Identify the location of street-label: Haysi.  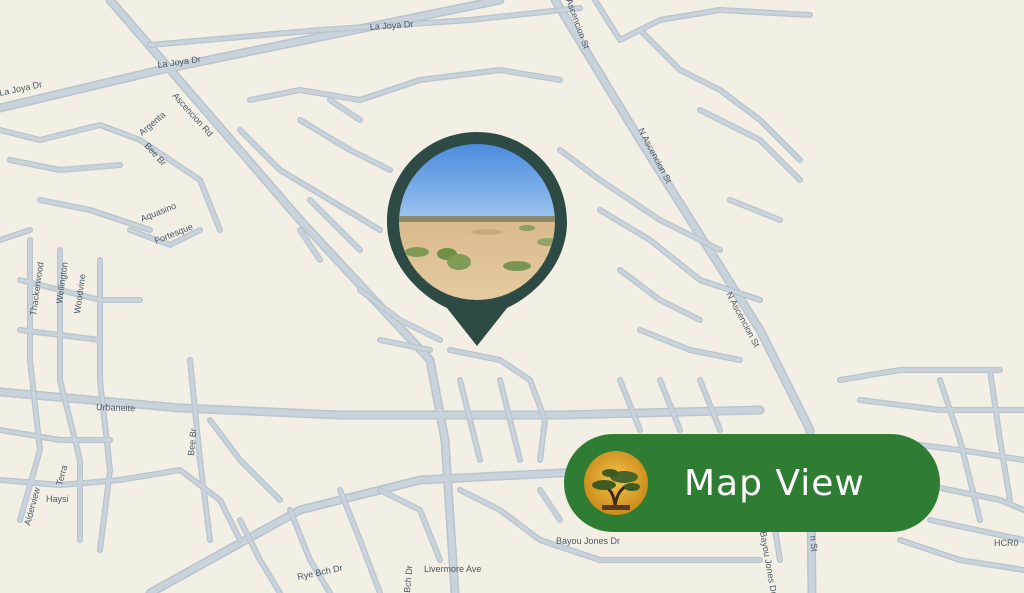
(57, 499).